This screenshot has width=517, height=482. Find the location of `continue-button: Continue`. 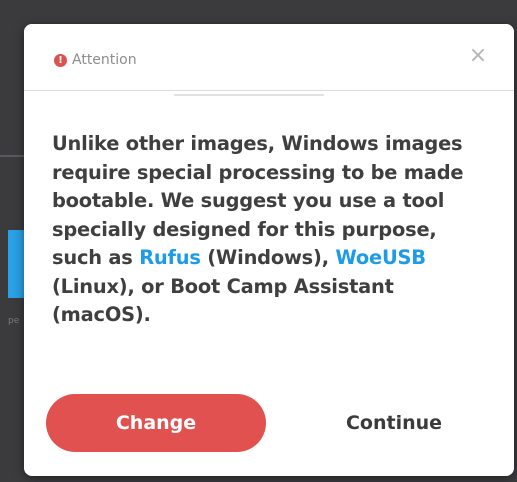

continue-button: Continue is located at coordinates (394, 423).